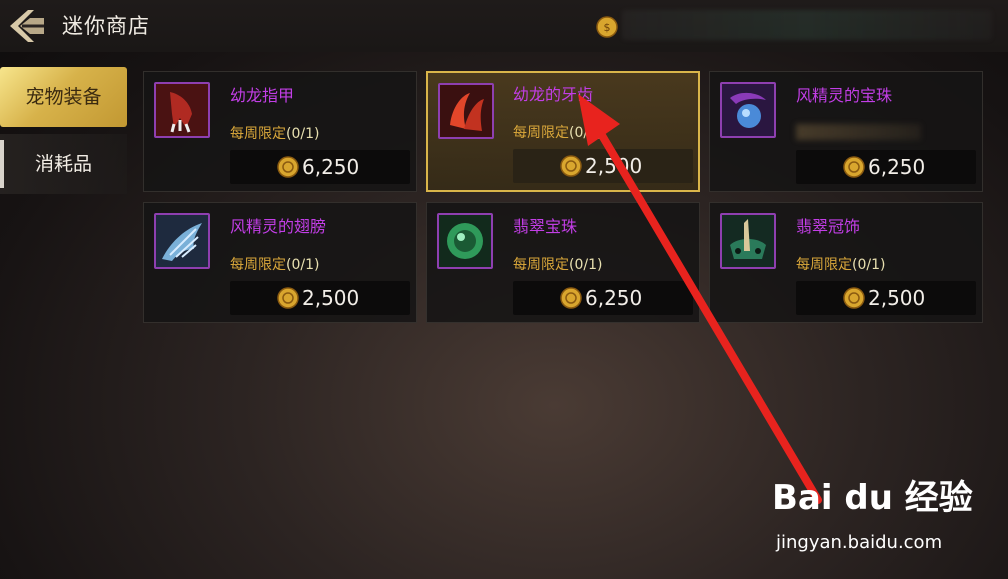 The height and width of the screenshot is (579, 1008). Describe the element at coordinates (858, 132) in the screenshot. I see `blurred-limit-text` at that location.